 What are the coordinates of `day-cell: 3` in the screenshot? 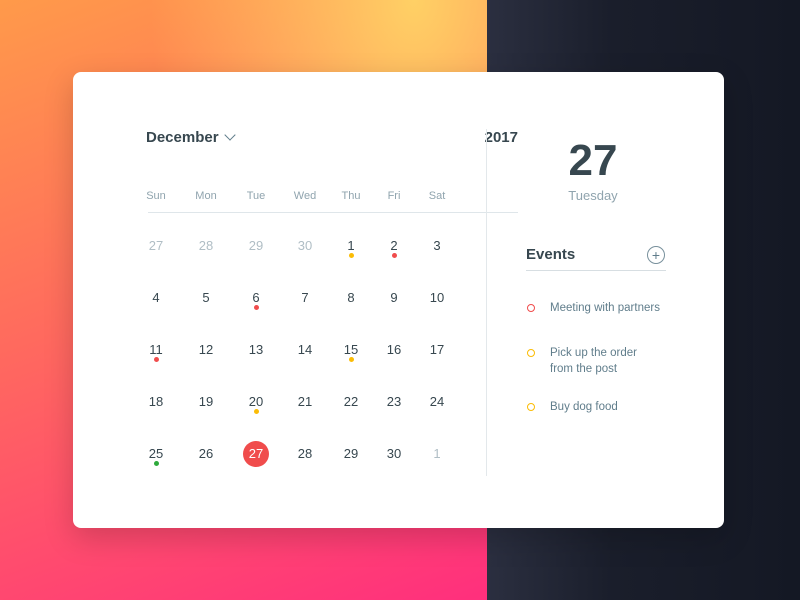 It's located at (437, 246).